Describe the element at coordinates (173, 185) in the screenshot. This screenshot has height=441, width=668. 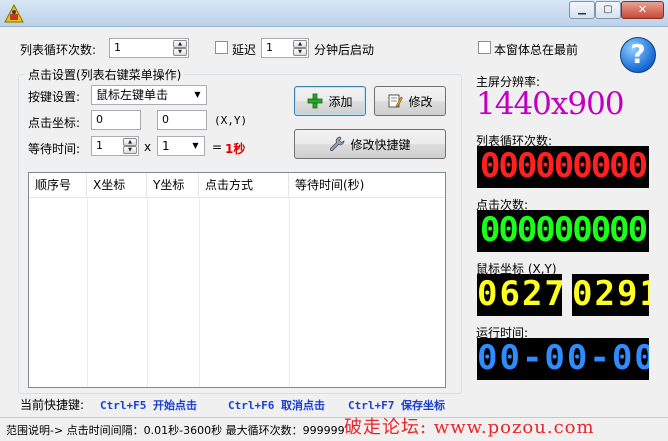
I see `column-header-y: Y坐标` at that location.